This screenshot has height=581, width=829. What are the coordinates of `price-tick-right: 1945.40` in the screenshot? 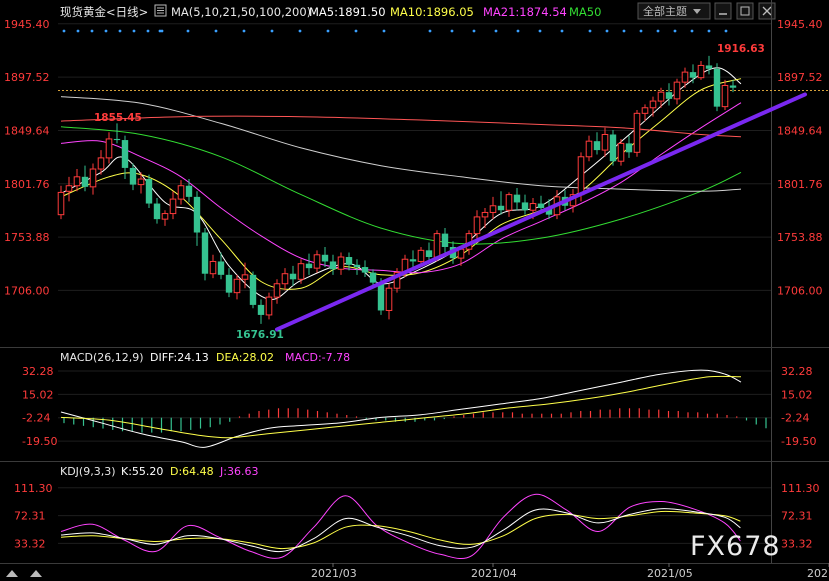 It's located at (800, 24).